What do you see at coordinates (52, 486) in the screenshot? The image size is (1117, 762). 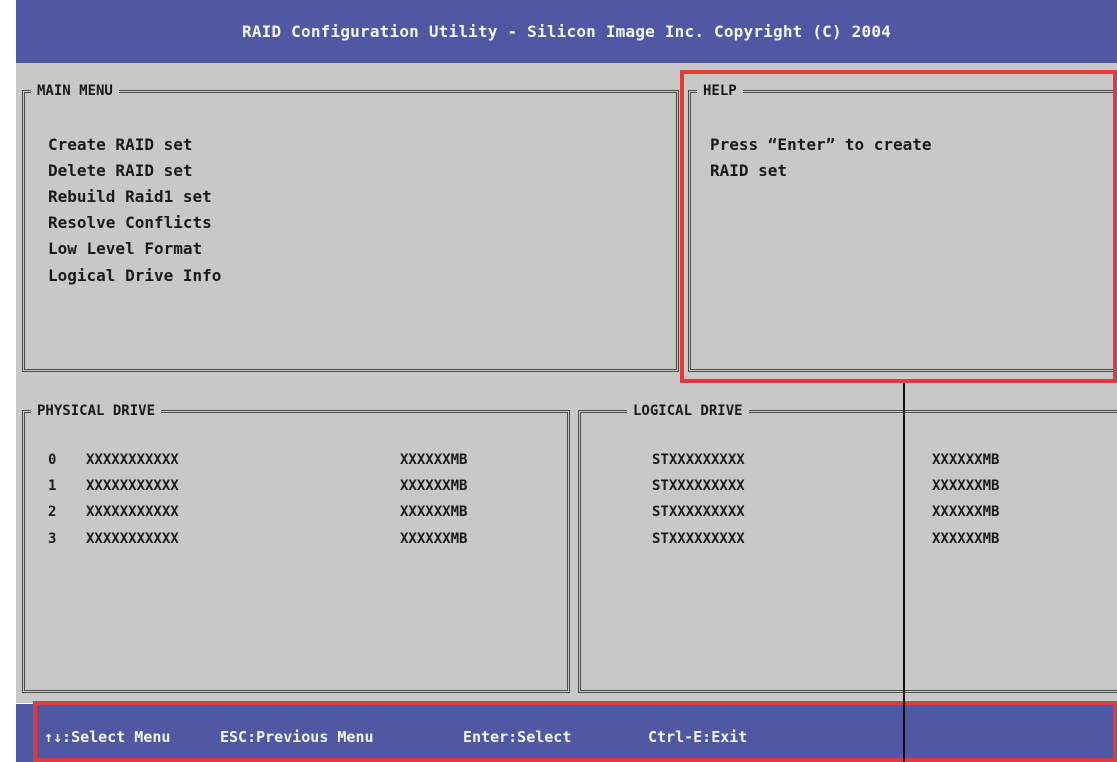 I see `drive-index: 1` at bounding box center [52, 486].